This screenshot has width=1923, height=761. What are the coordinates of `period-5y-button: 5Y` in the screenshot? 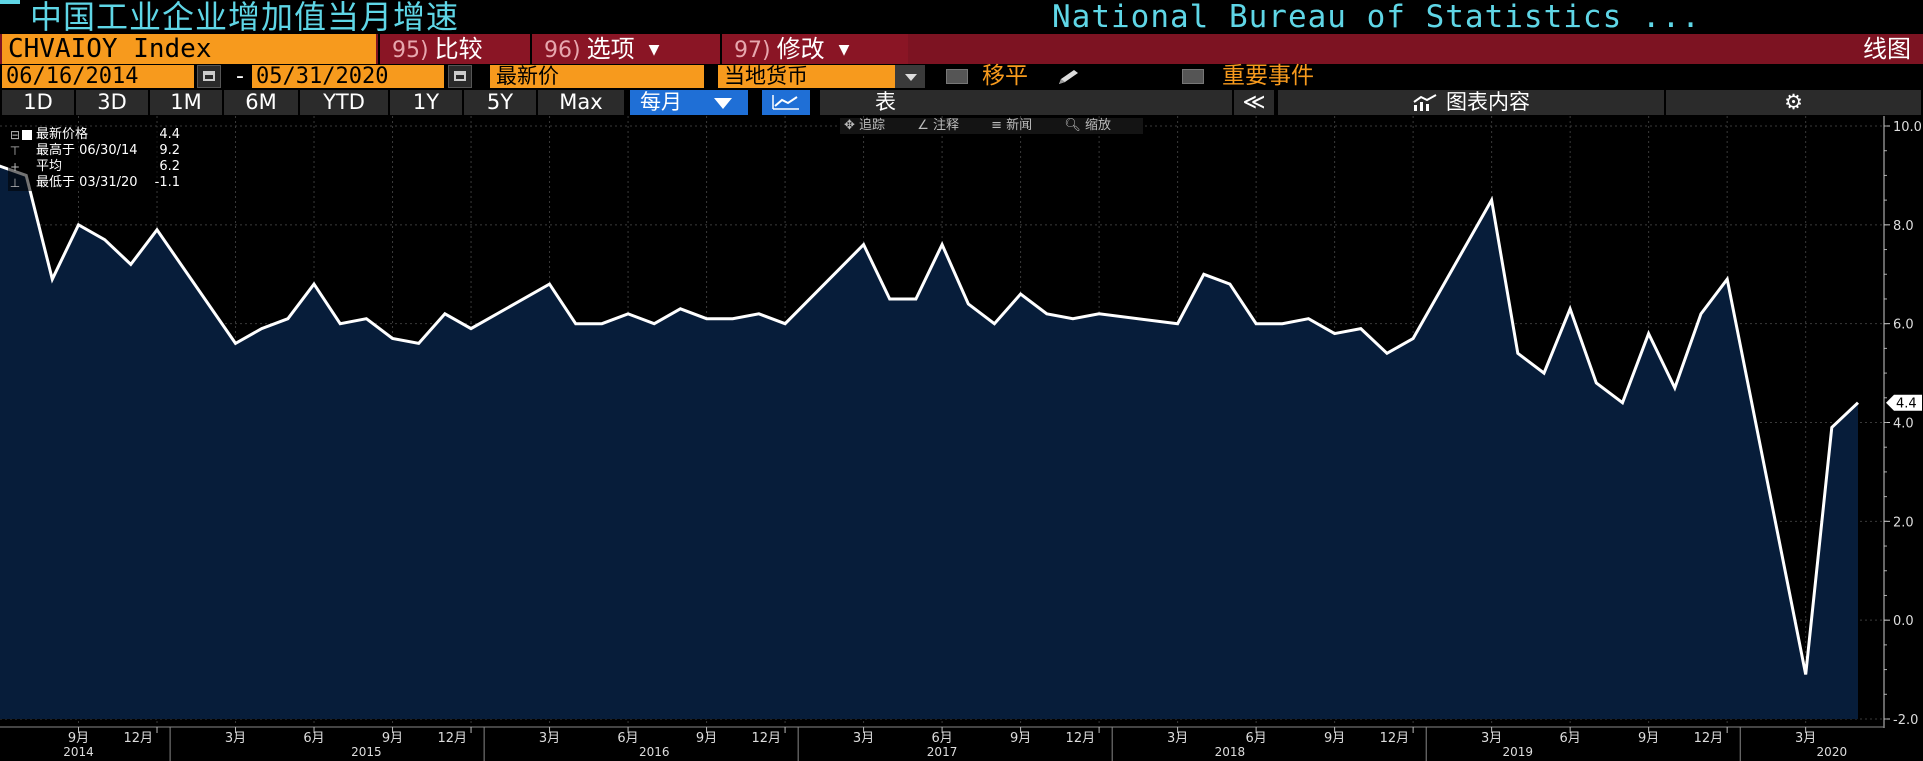 It's located at (500, 102).